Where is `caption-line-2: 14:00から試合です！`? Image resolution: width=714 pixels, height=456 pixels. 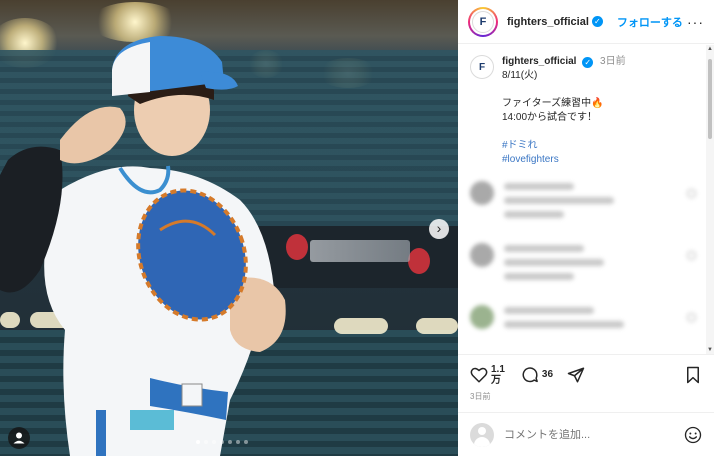
caption-line-2: 14:00から試合です！ is located at coordinates (550, 117).